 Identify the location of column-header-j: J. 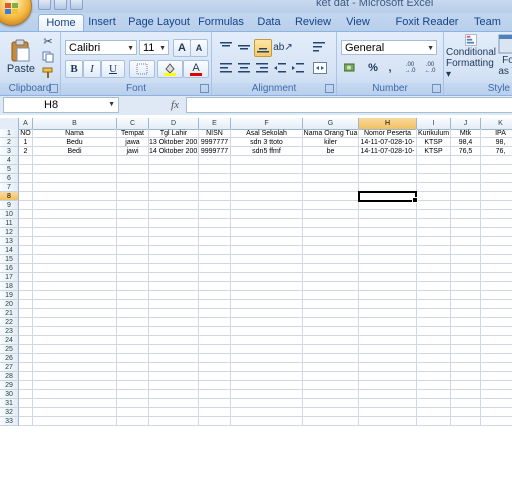
(466, 123).